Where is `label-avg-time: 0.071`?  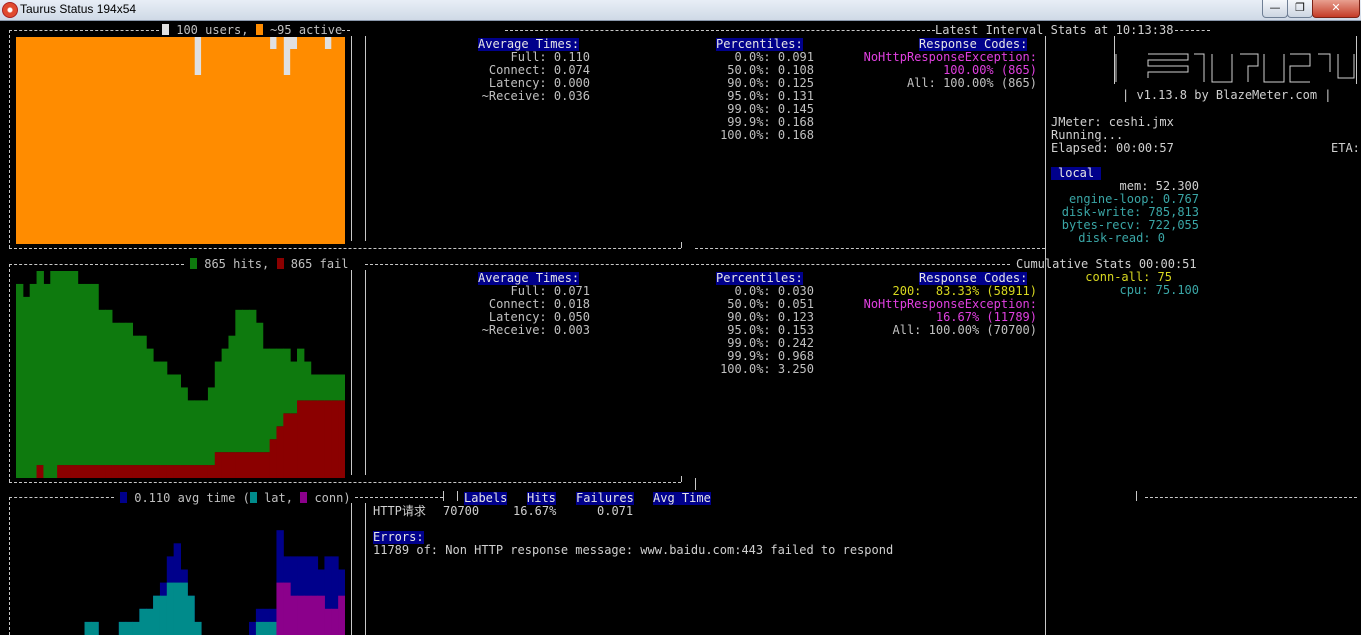 label-avg-time: 0.071 is located at coordinates (615, 511).